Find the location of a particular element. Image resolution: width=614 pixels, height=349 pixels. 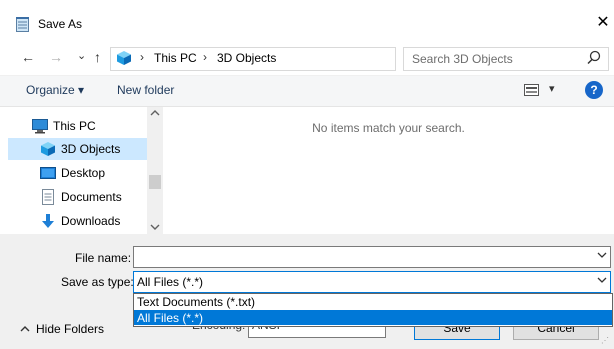

dropdown-option-all-files: All Files (*.*) is located at coordinates (373, 317).